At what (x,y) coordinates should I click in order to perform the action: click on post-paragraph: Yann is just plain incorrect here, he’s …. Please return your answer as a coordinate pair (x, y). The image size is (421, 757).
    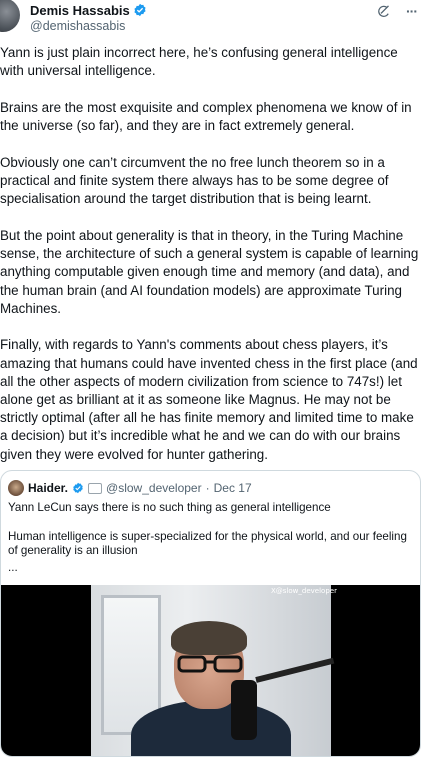
    Looking at the image, I should click on (199, 62).